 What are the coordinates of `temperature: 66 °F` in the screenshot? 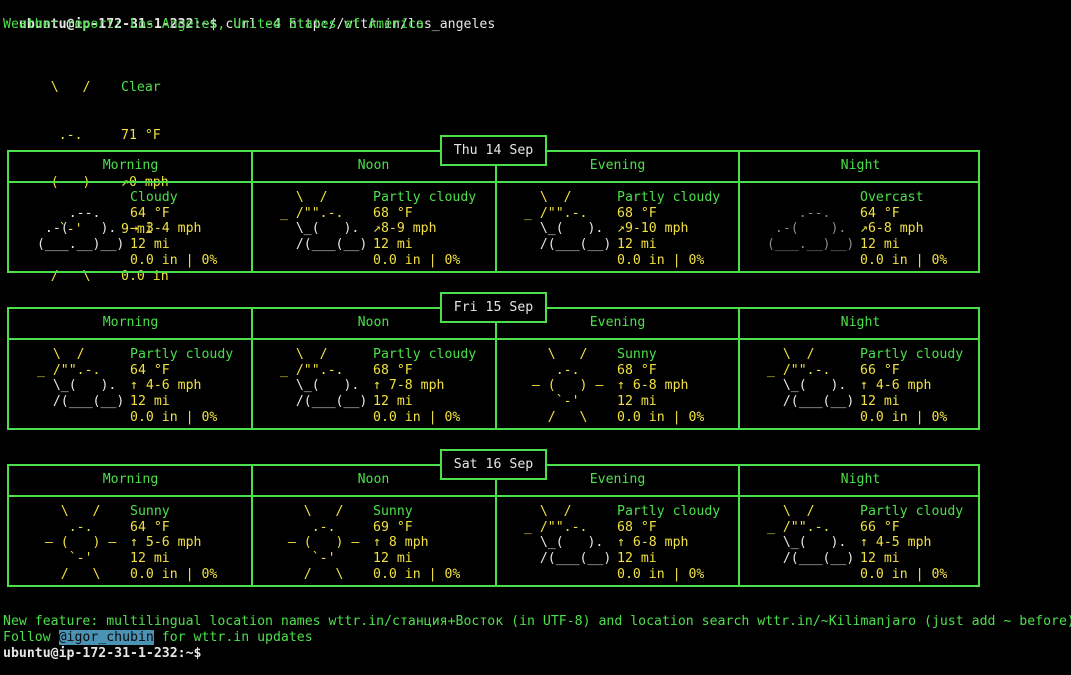 It's located at (880, 527).